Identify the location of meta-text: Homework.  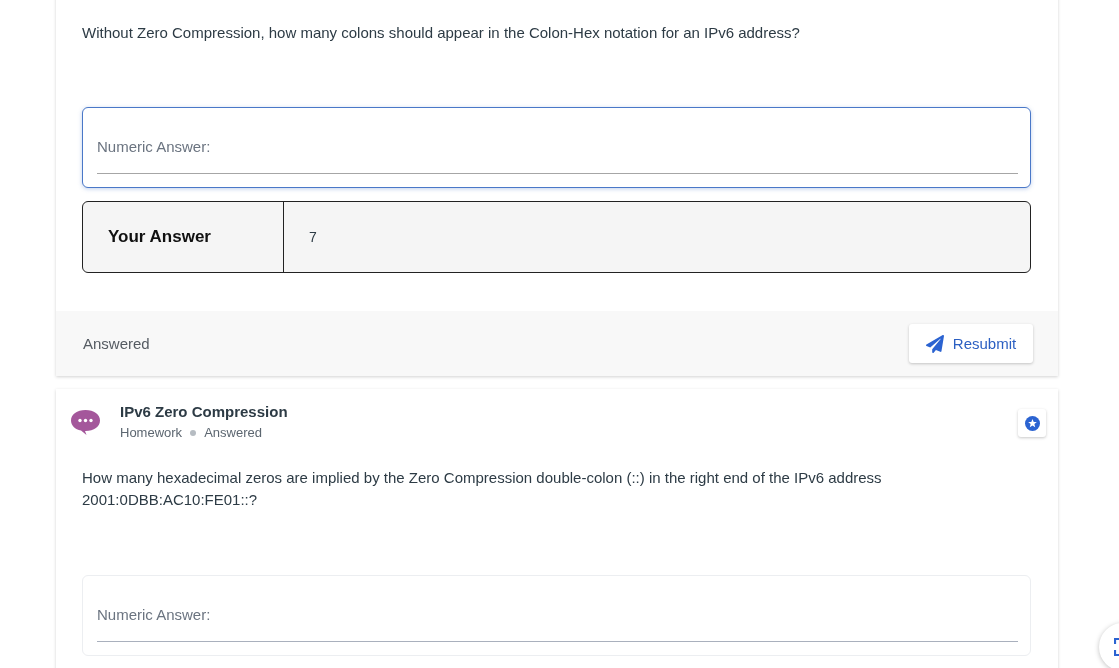
(151, 432).